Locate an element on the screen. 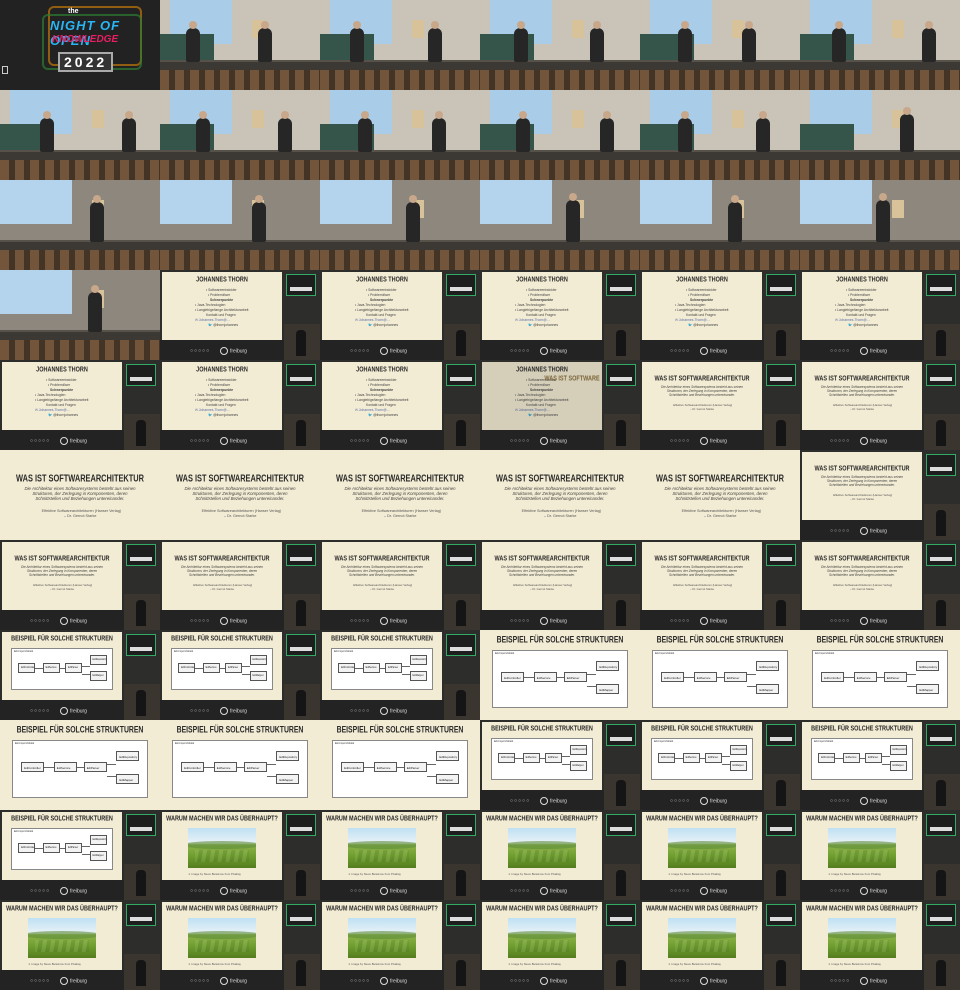 The width and height of the screenshot is (960, 990). diagram-label: Edi-Import-Modul is located at coordinates (184, 651).